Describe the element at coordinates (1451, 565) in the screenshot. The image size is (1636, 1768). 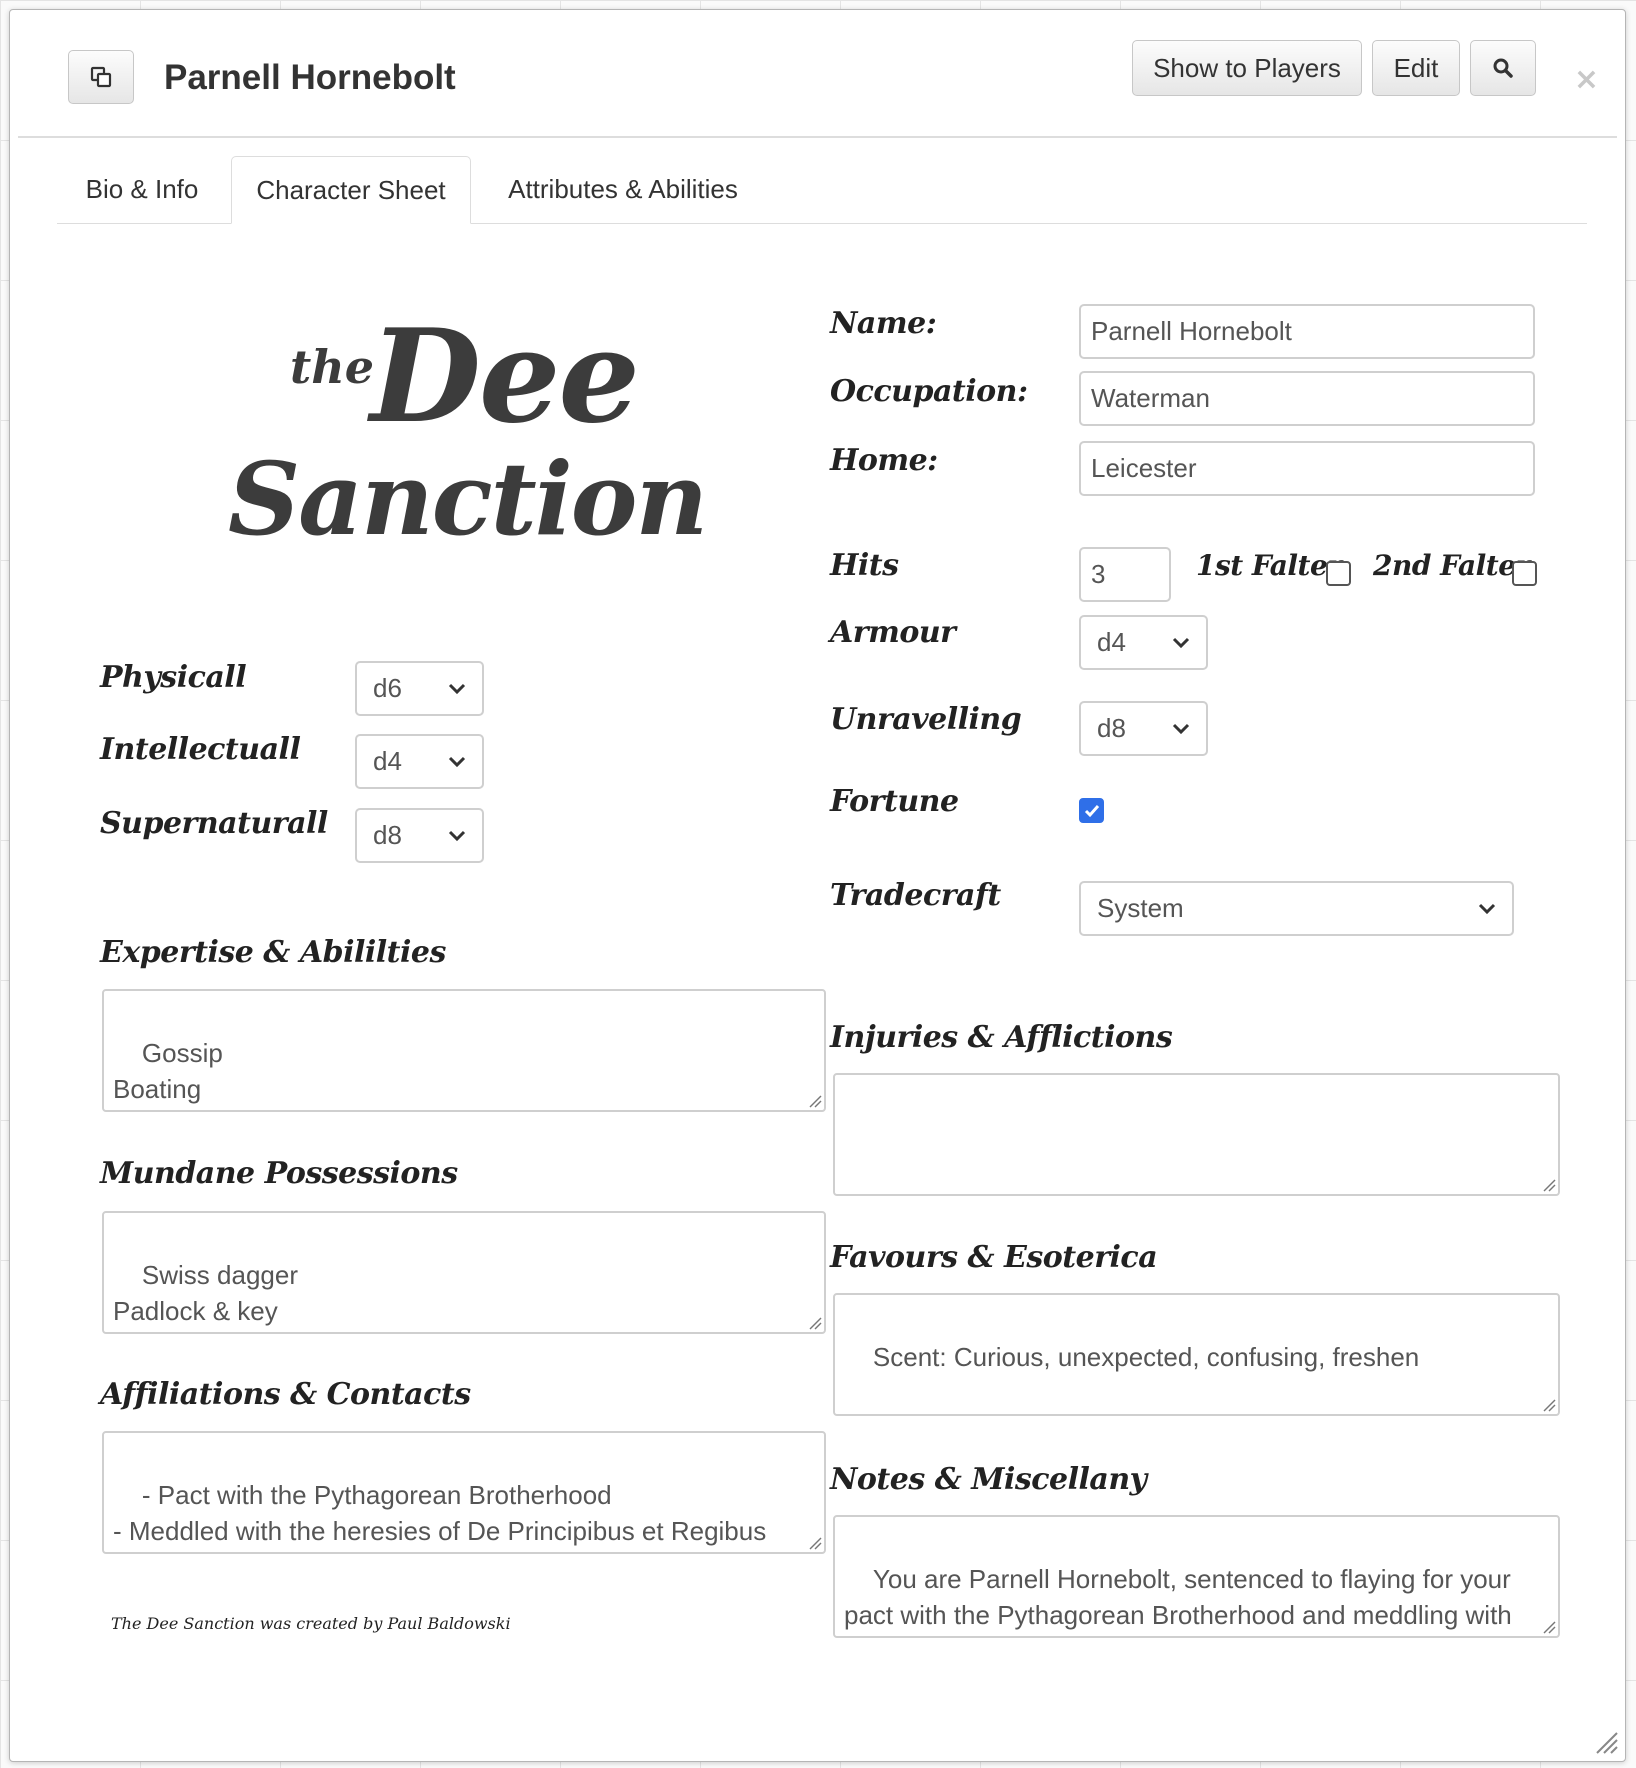
I see `second-falter-label: 2nd Falter` at that location.